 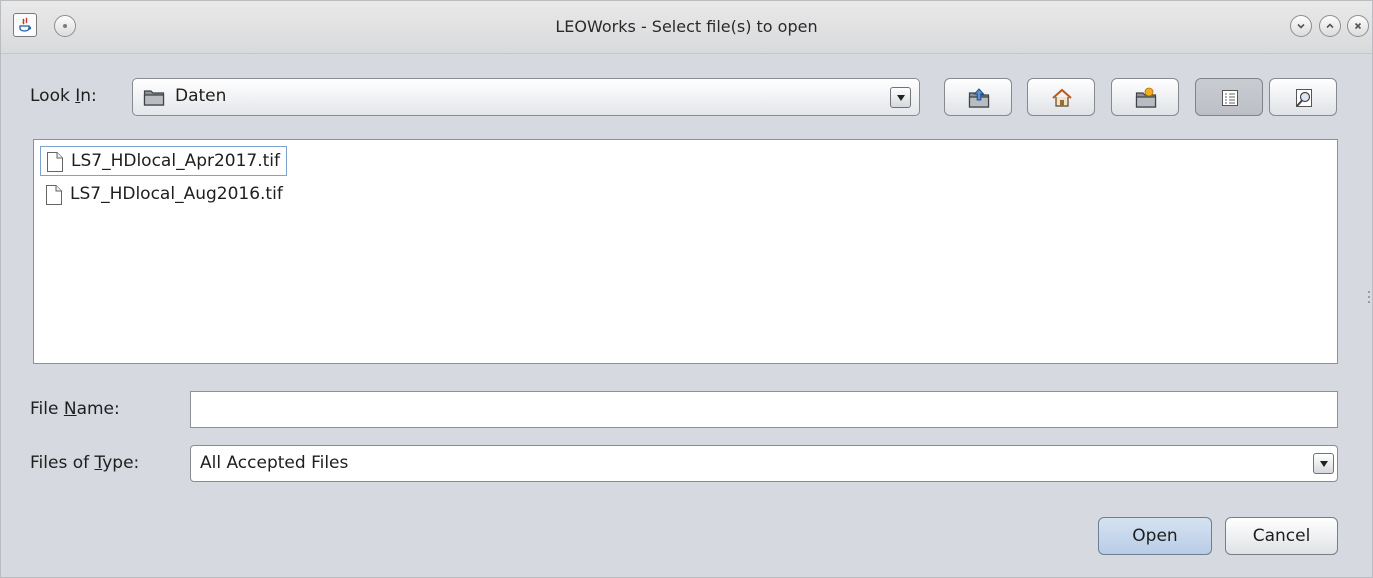 I want to click on home-button, so click(x=1061, y=97).